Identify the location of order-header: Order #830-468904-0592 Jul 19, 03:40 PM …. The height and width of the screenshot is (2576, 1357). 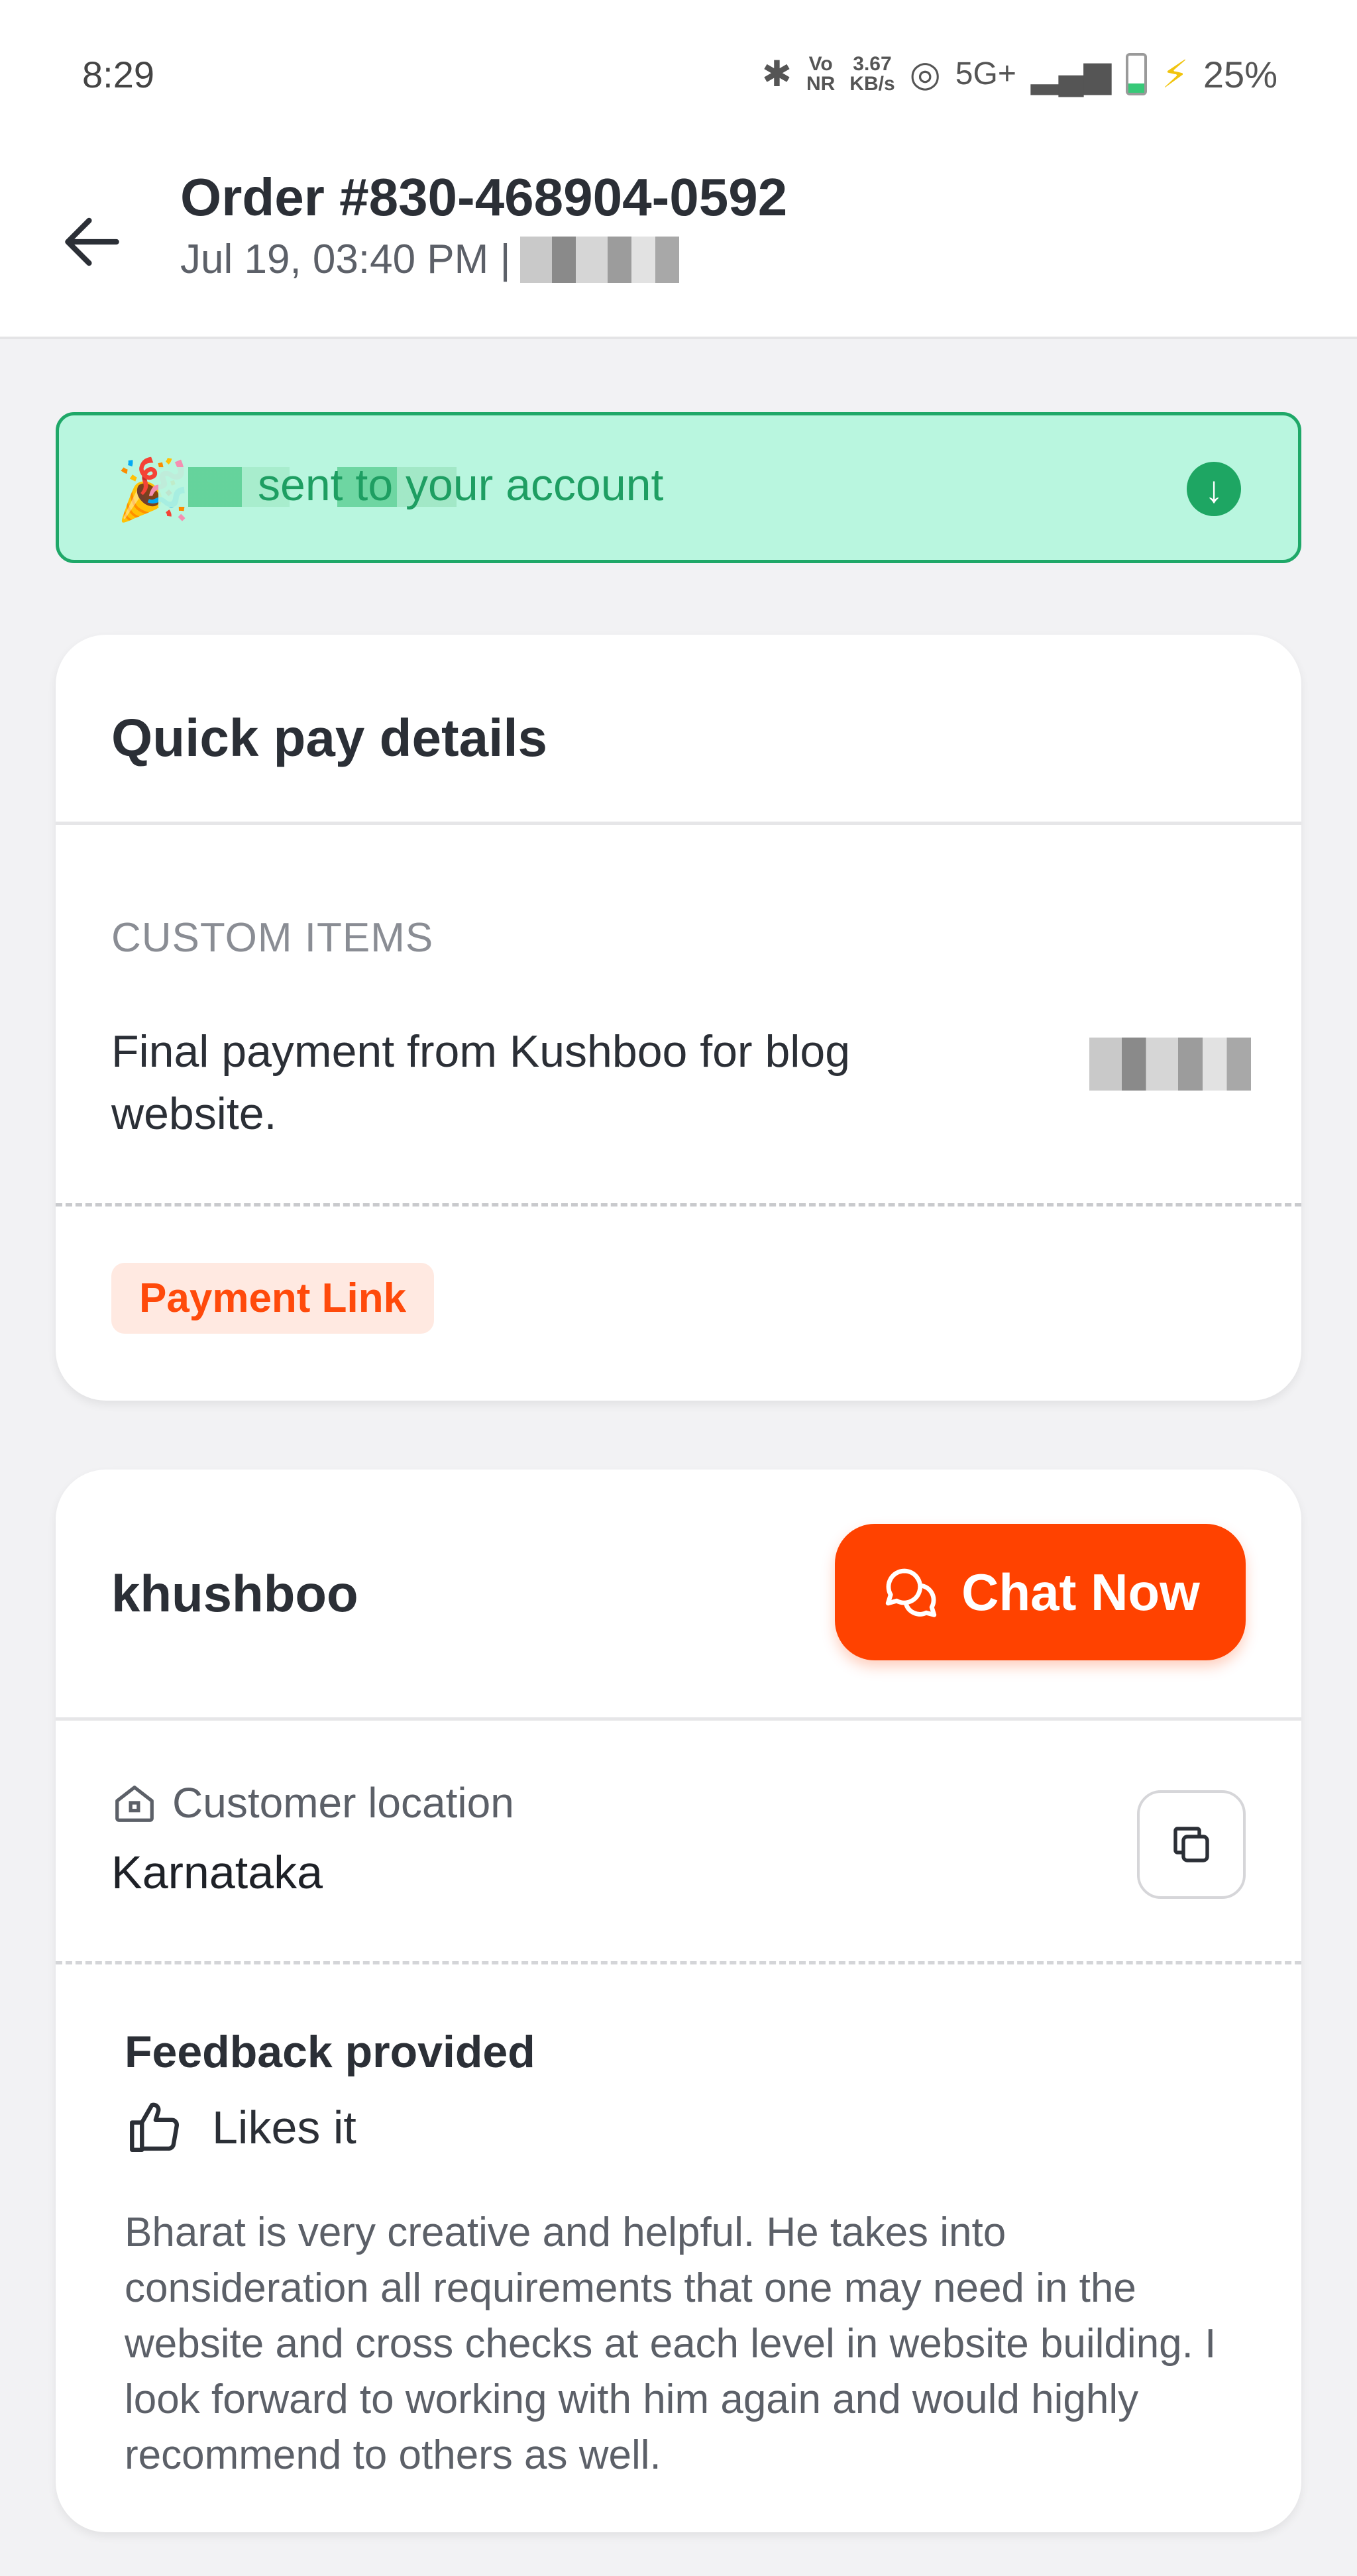
(678, 246).